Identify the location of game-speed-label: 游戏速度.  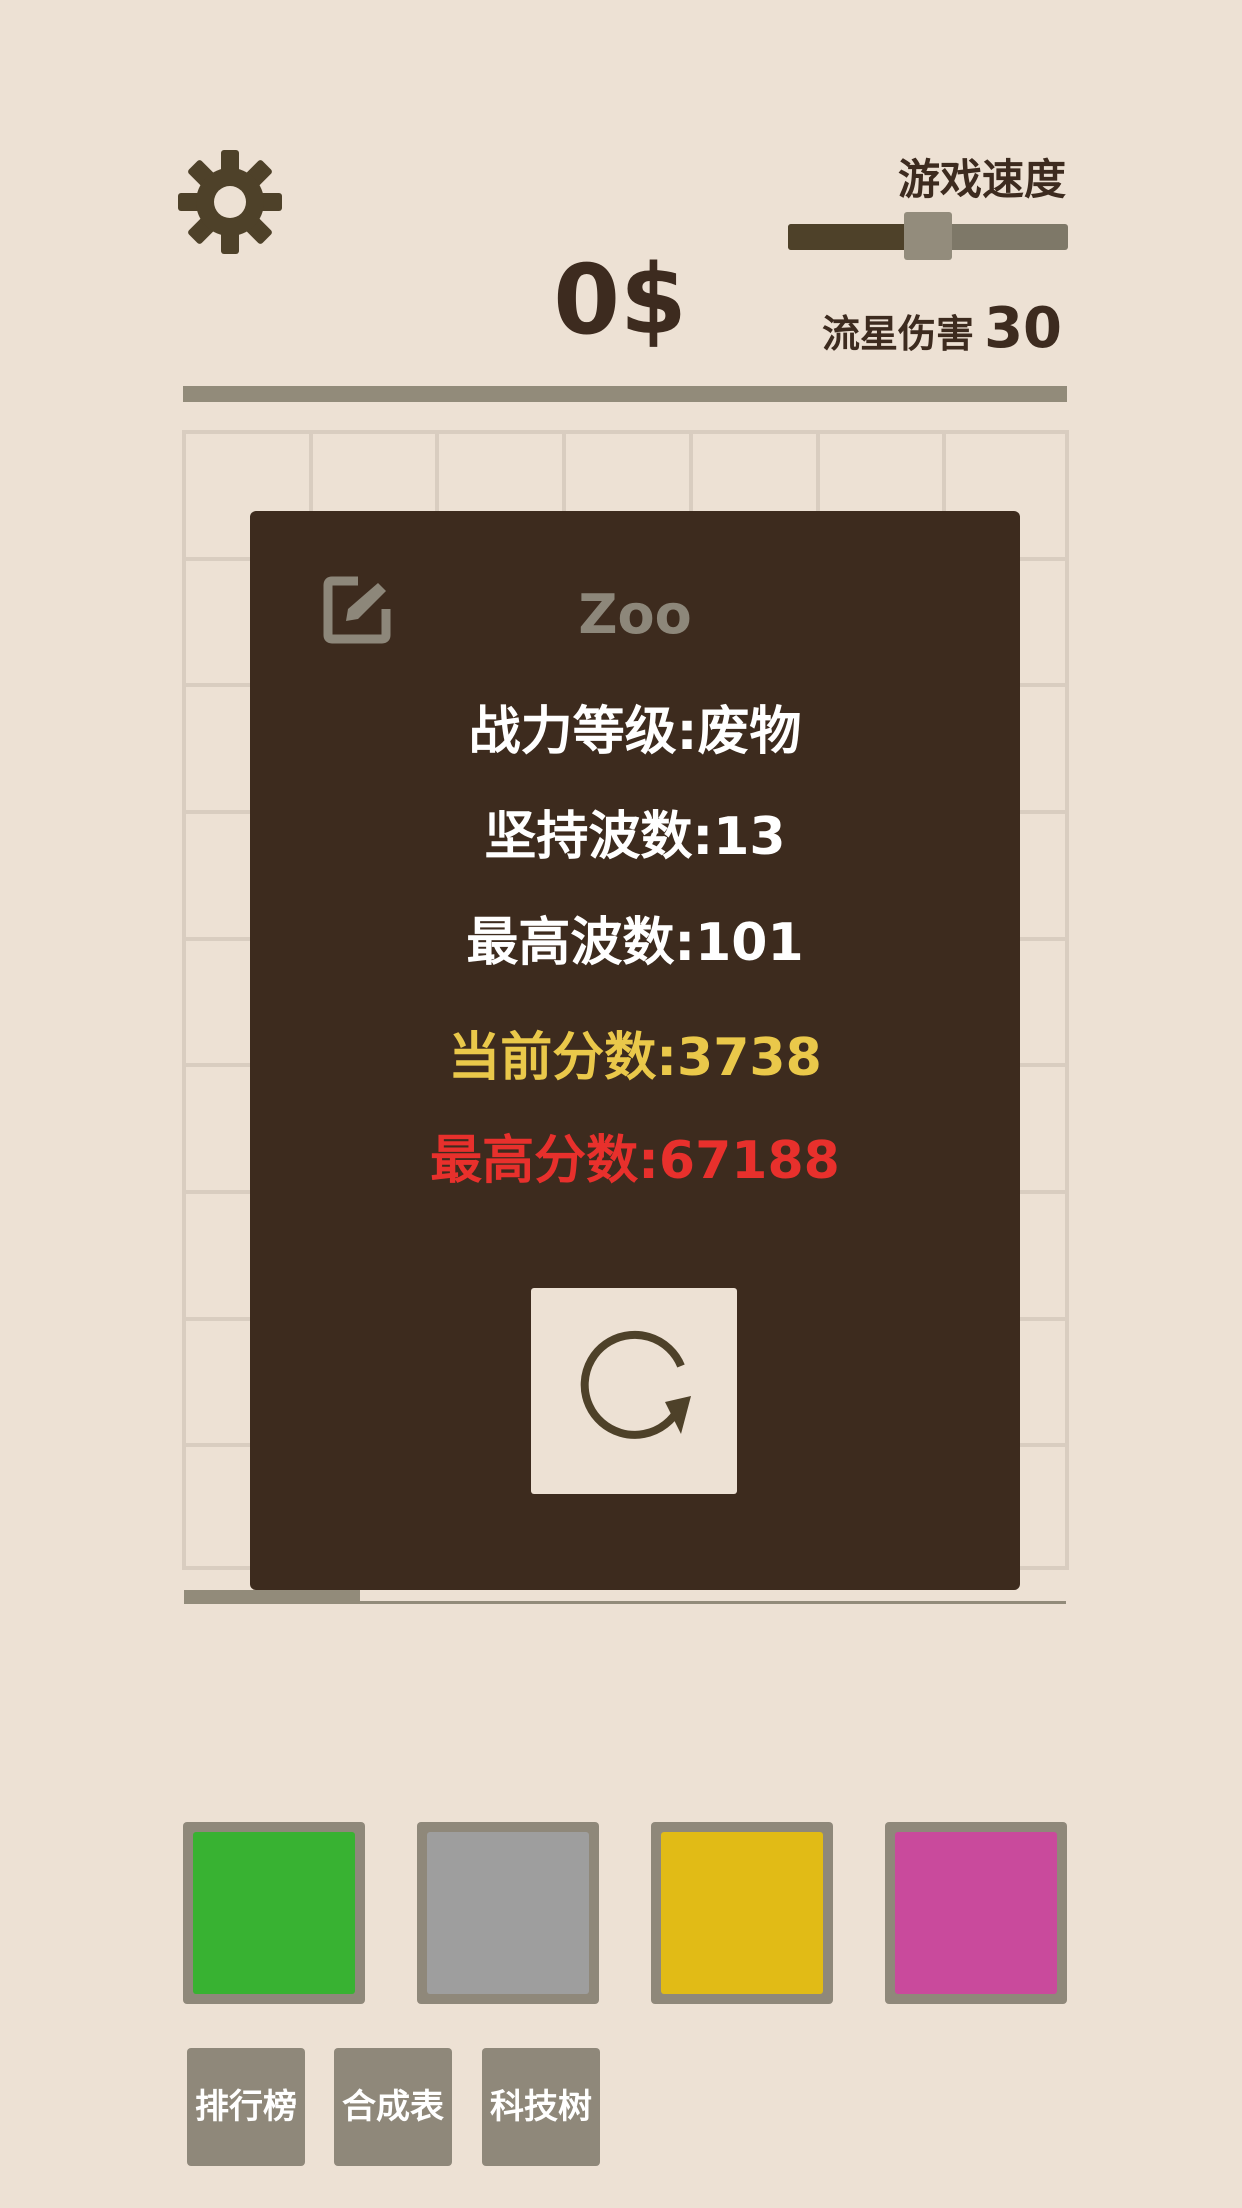
(981, 179).